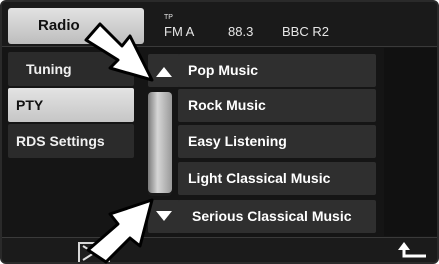  I want to click on pty-list-item-label: Serious Classical Music, so click(272, 216).